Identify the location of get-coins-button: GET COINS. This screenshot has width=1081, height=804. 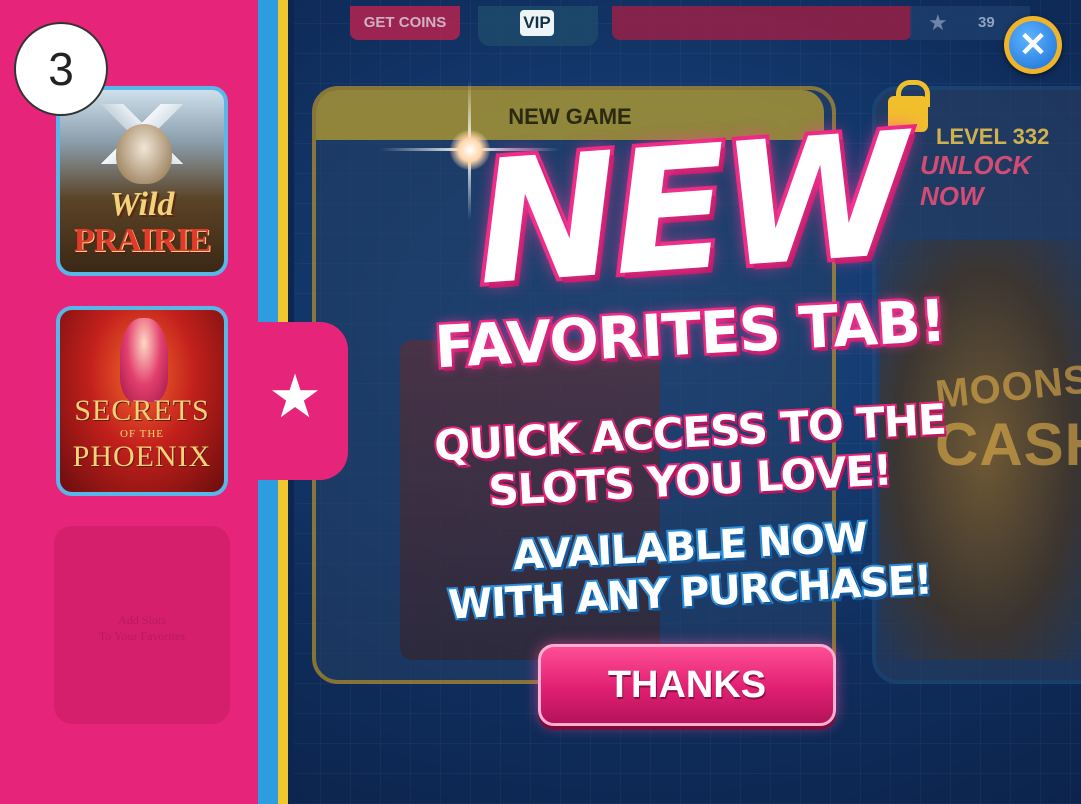
(405, 23).